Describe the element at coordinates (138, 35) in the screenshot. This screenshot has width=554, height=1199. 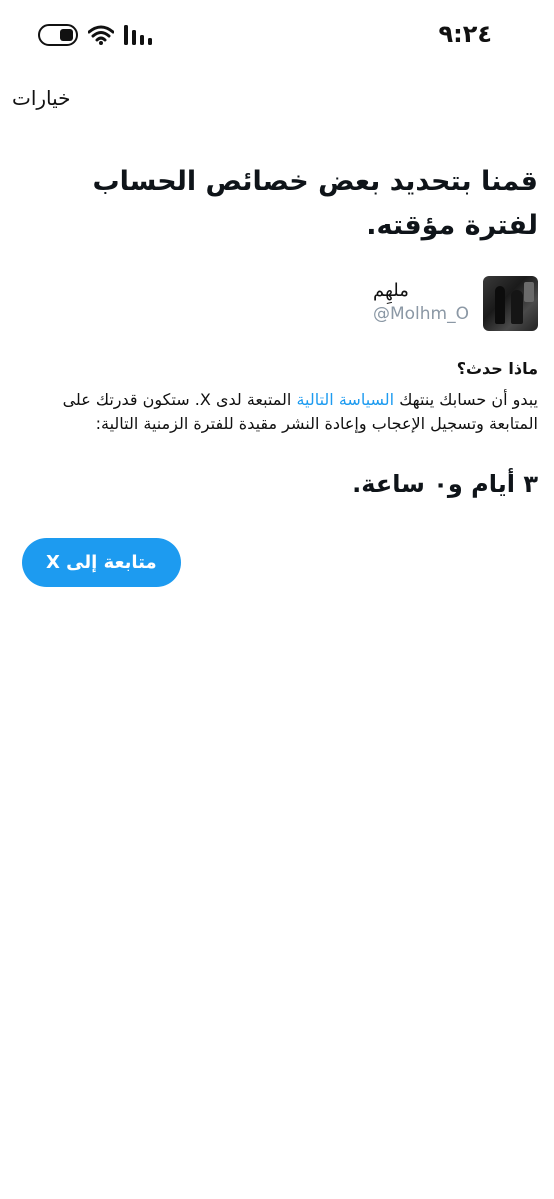
I see `signal-icon` at that location.